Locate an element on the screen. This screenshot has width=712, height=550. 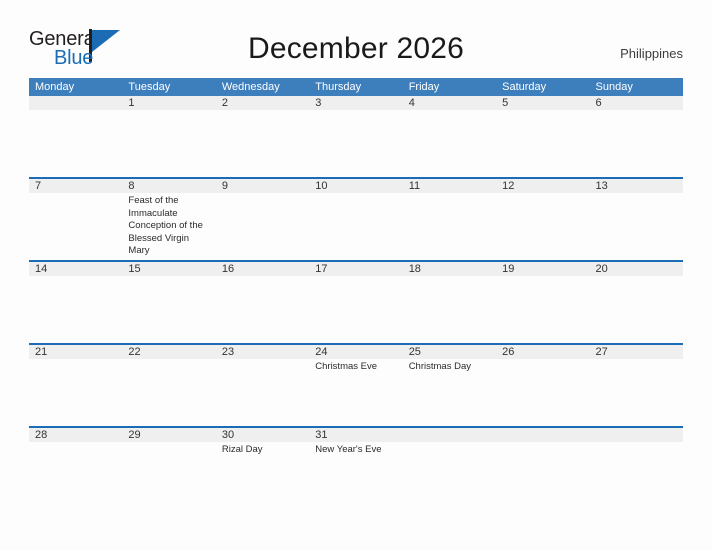
day-cell: 26 is located at coordinates (542, 385).